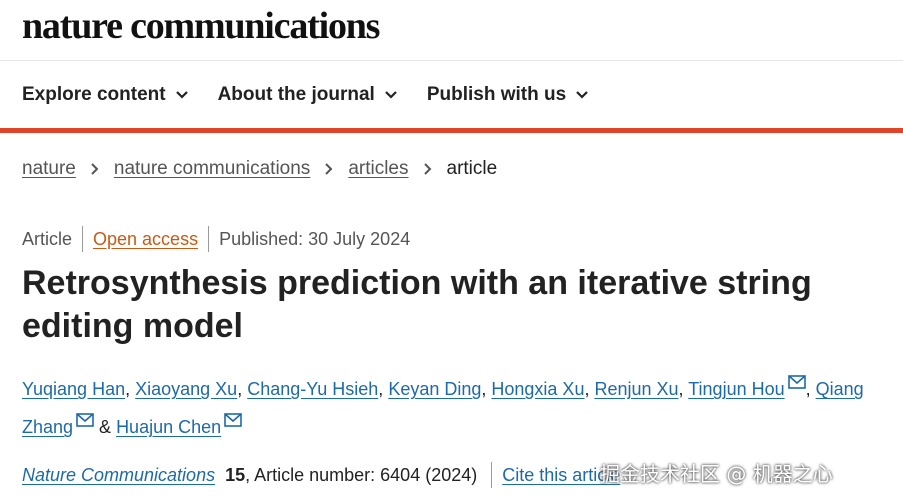 The image size is (903, 504). I want to click on nav-label: About the journal, so click(296, 94).